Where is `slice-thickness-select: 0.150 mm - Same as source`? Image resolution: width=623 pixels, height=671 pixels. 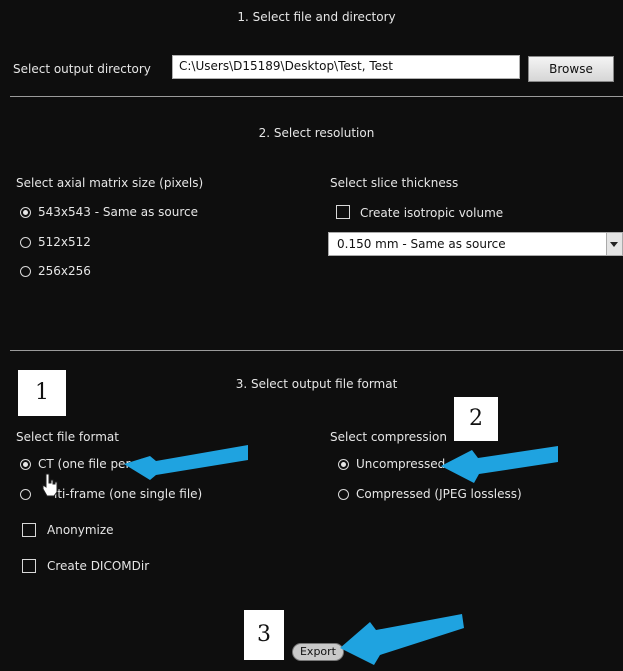 slice-thickness-select: 0.150 mm - Same as source is located at coordinates (475, 244).